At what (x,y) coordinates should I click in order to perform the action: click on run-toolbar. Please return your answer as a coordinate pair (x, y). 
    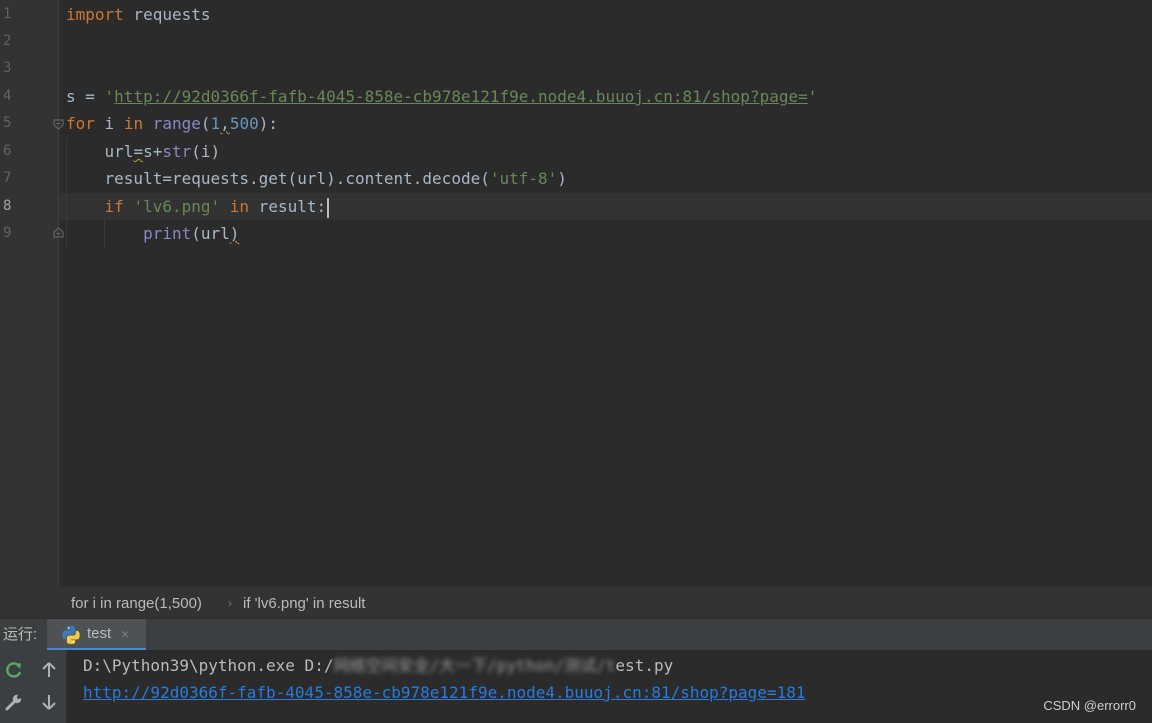
    Looking at the image, I should click on (33, 686).